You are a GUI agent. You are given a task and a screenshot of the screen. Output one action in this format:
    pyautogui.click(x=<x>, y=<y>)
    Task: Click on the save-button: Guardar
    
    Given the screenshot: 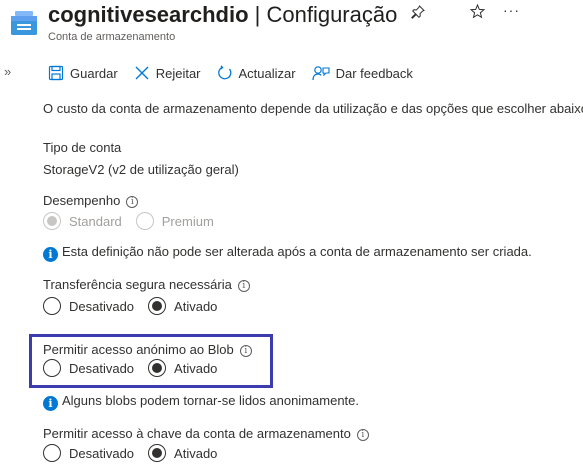 What is the action you would take?
    pyautogui.click(x=83, y=73)
    